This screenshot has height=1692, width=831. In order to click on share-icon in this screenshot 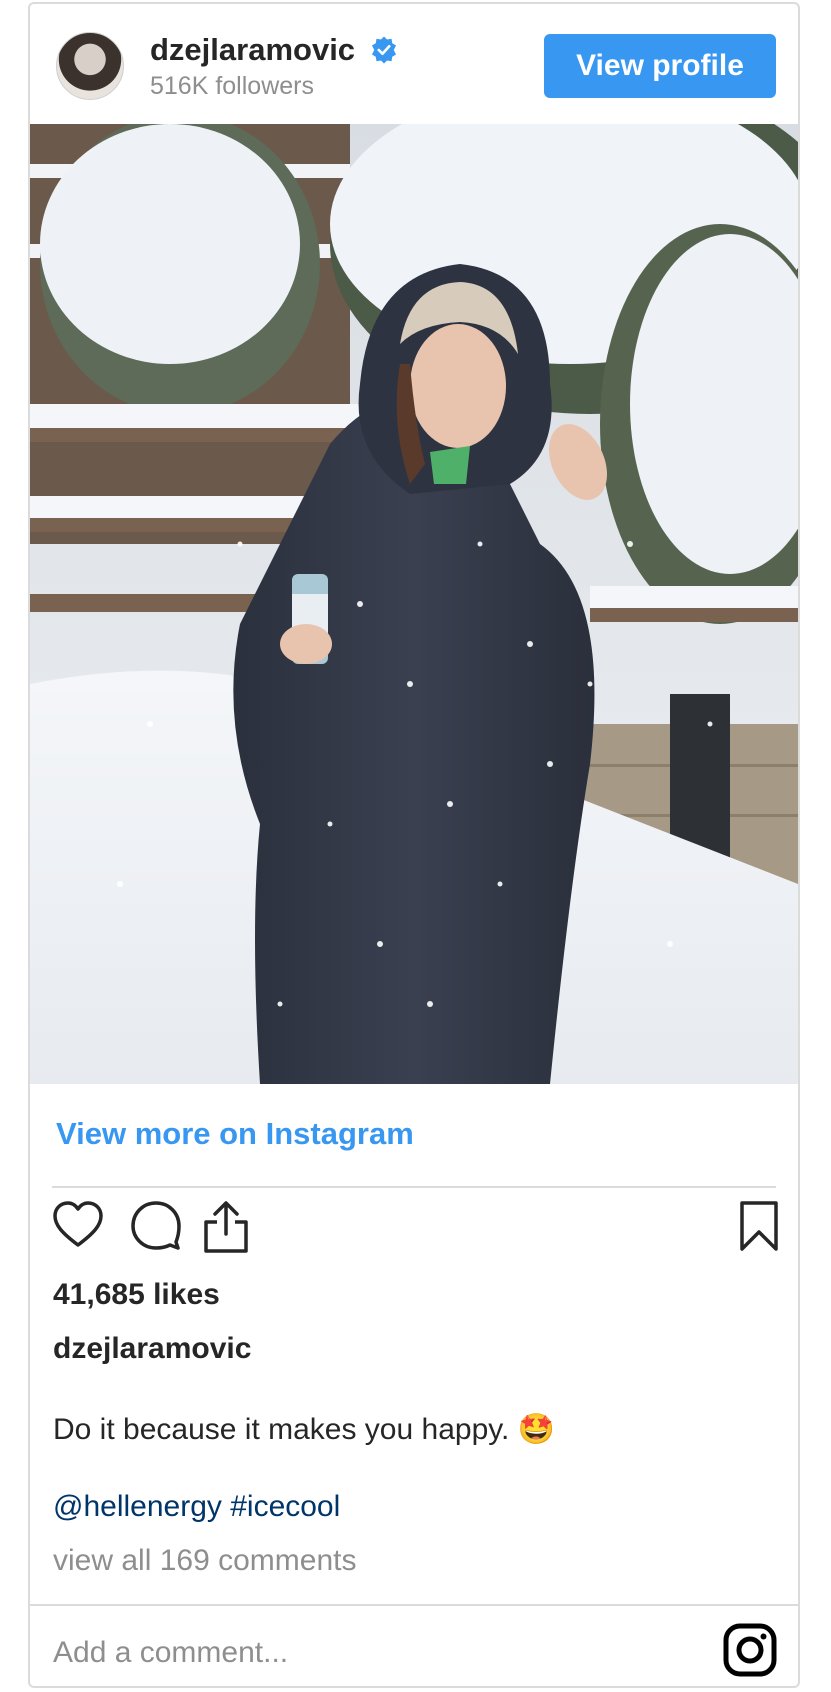, I will do `click(226, 1227)`.